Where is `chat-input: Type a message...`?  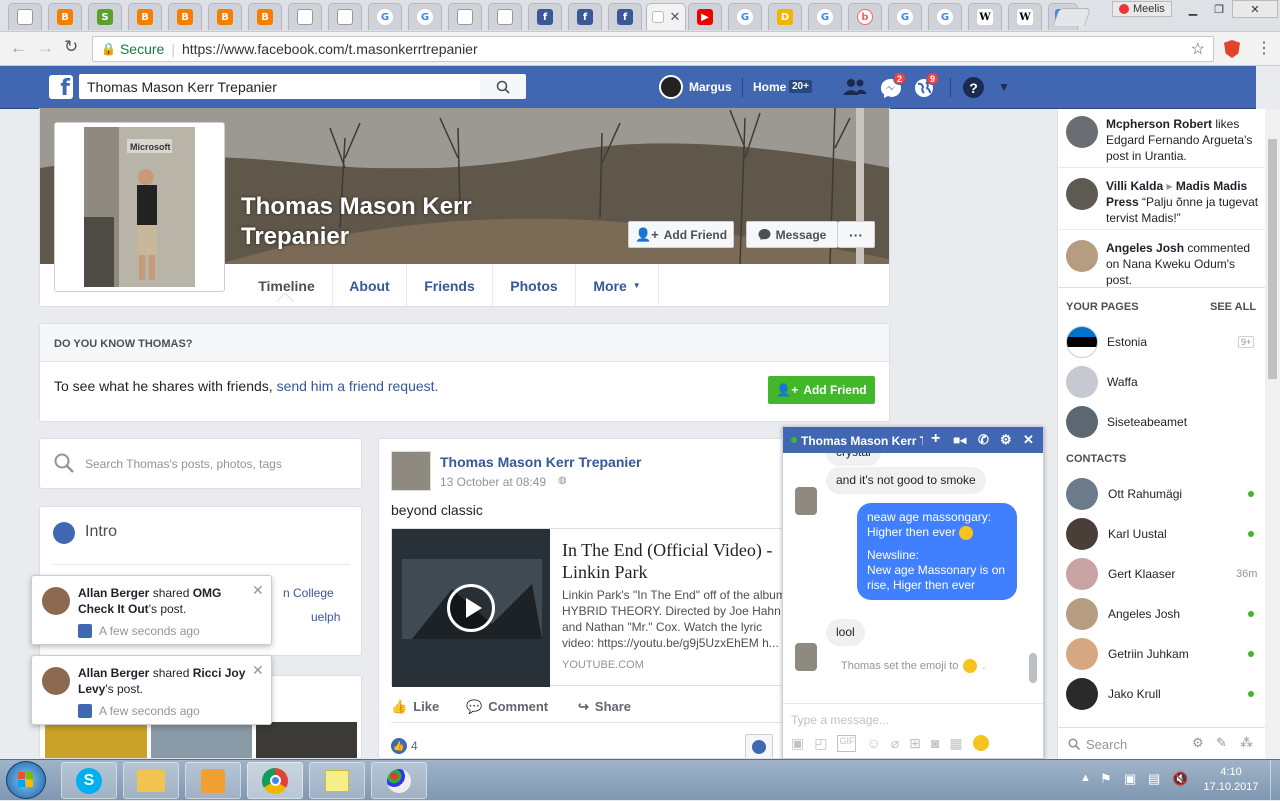 chat-input: Type a message... is located at coordinates (840, 720).